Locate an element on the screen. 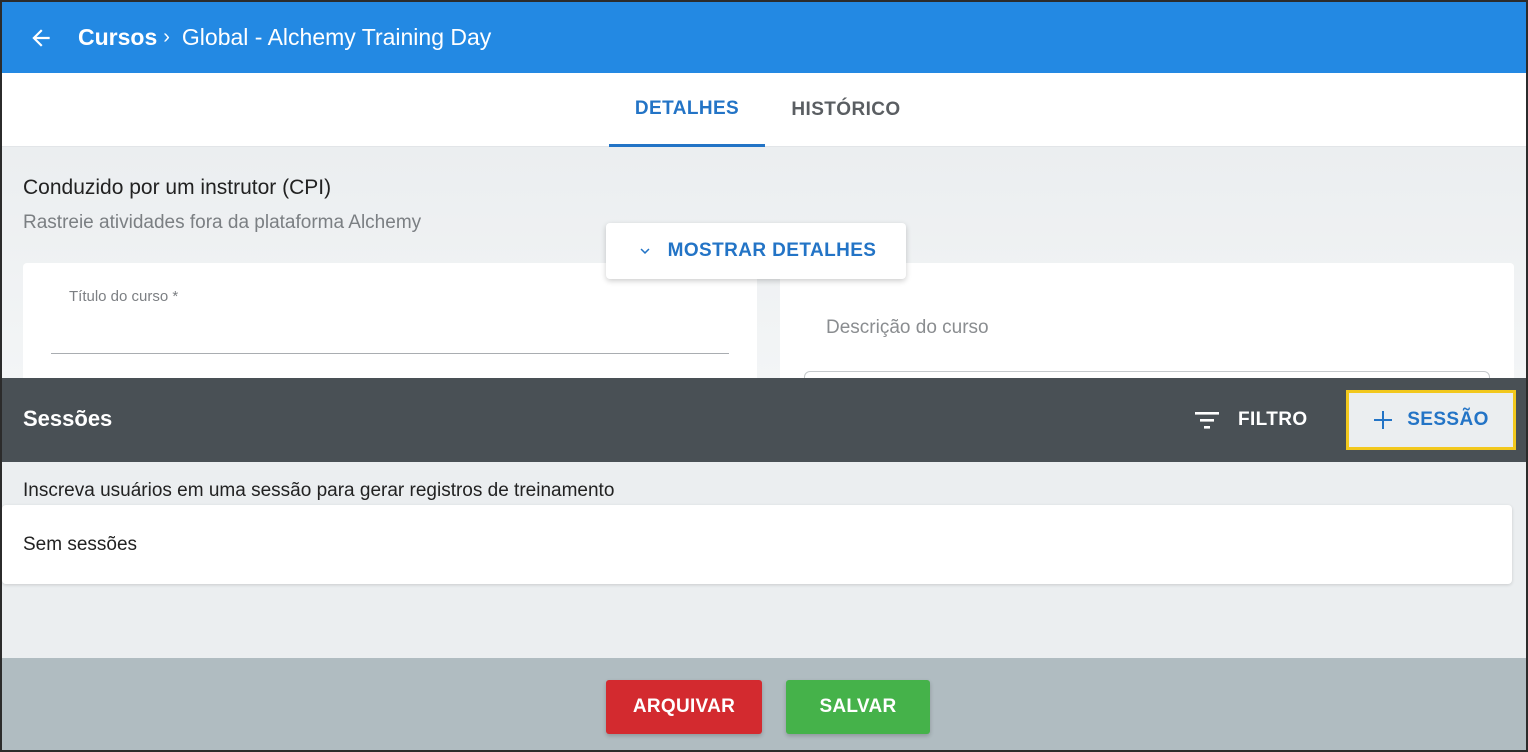 Image resolution: width=1528 pixels, height=752 pixels. breadcrumb-courses-link: Cursos is located at coordinates (117, 37).